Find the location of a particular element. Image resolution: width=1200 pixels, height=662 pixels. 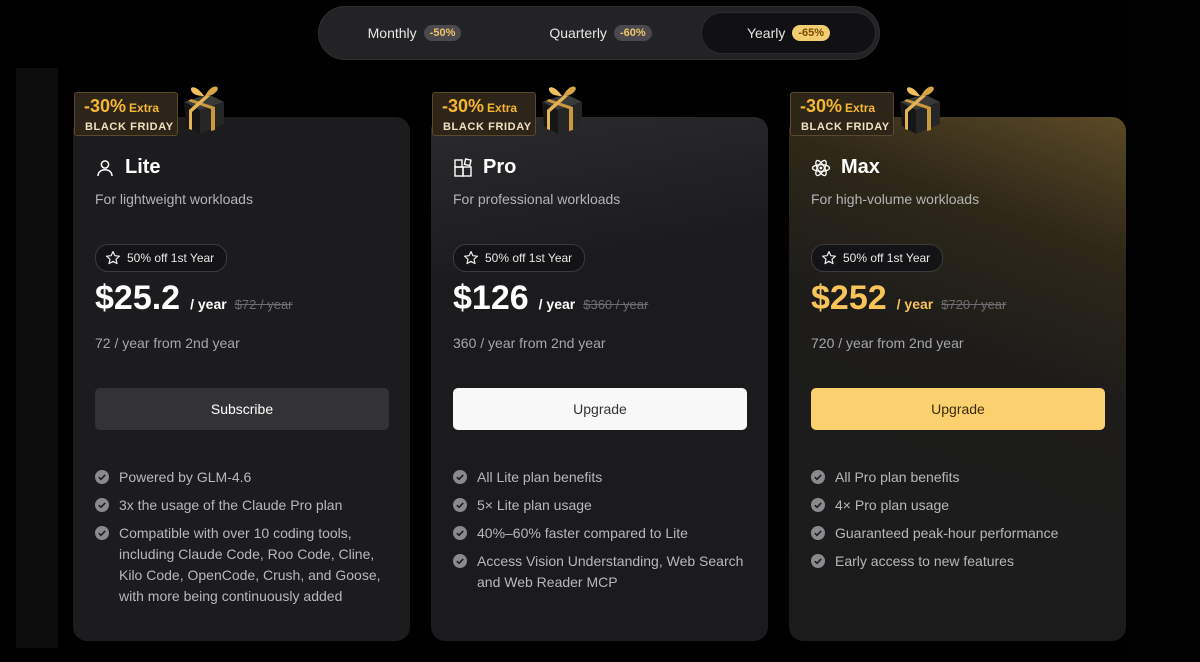

plan-header: Pro is located at coordinates (484, 167).